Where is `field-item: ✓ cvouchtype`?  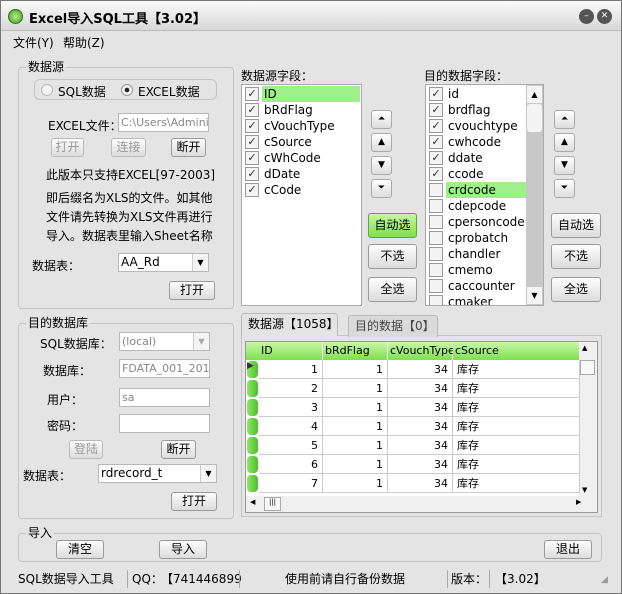
field-item: ✓ cvouchtype is located at coordinates (485, 126).